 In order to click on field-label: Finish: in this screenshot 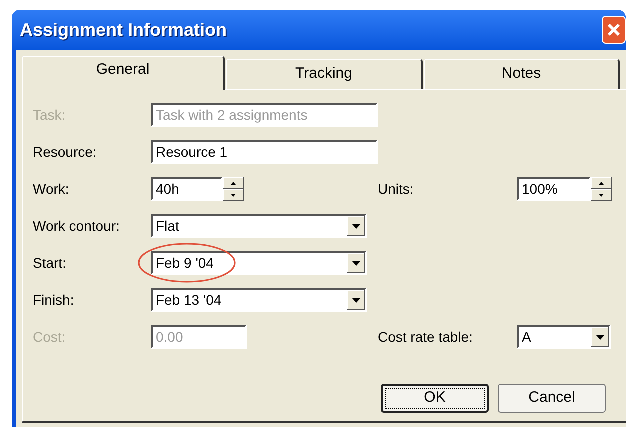, I will do `click(54, 300)`.